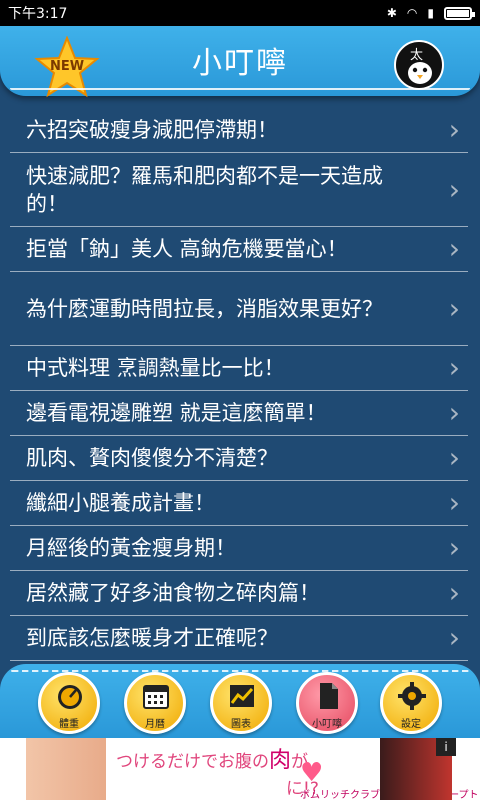  I want to click on article-title: 月經後的黃金瘦身期！, so click(131, 548).